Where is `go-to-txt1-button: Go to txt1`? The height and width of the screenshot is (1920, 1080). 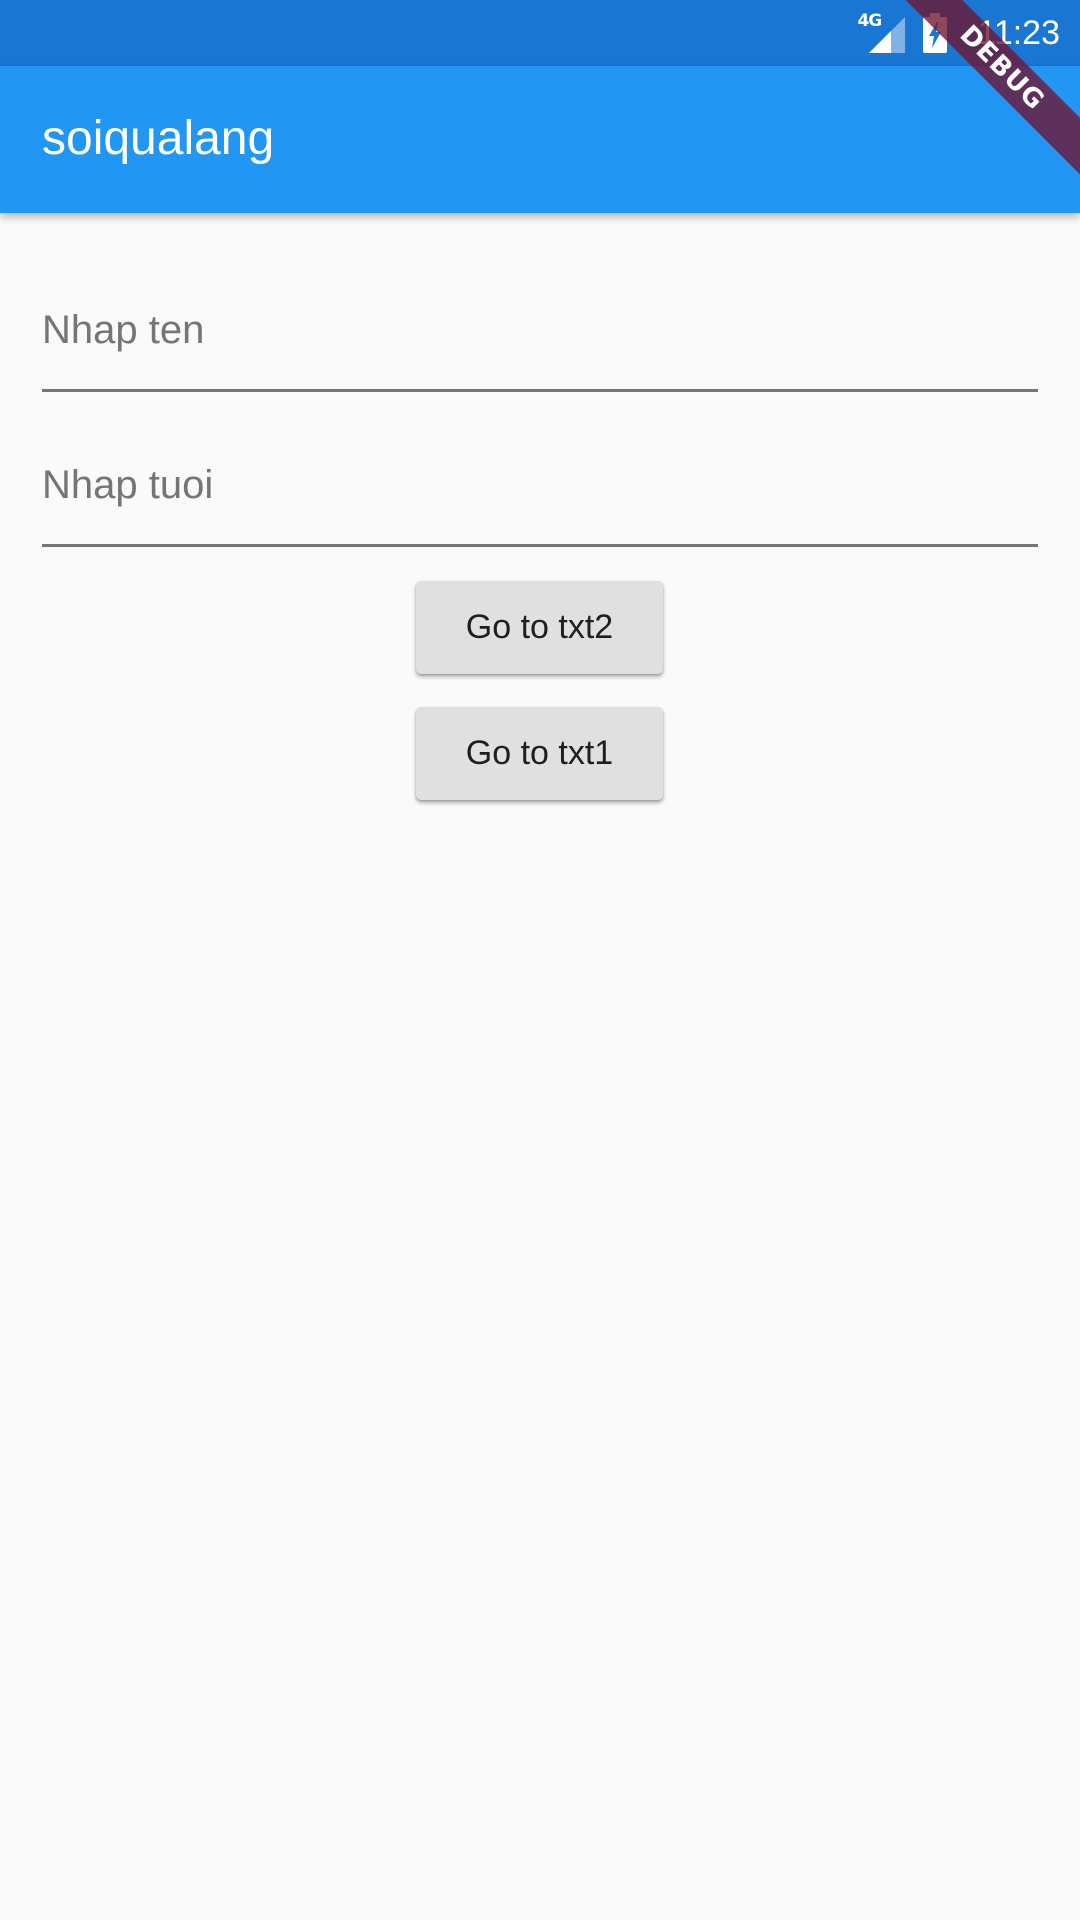 go-to-txt1-button: Go to txt1 is located at coordinates (539, 753).